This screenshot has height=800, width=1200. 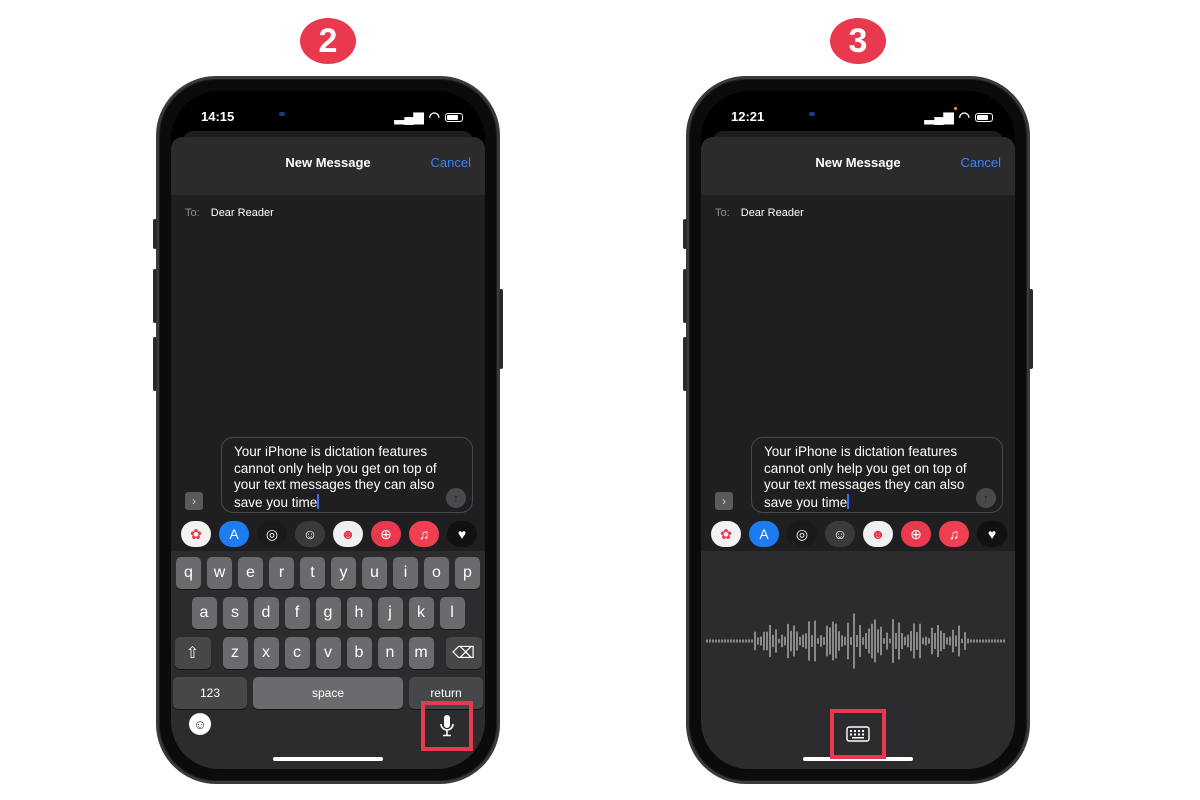 I want to click on delete-icon: ⌫, so click(x=463, y=653).